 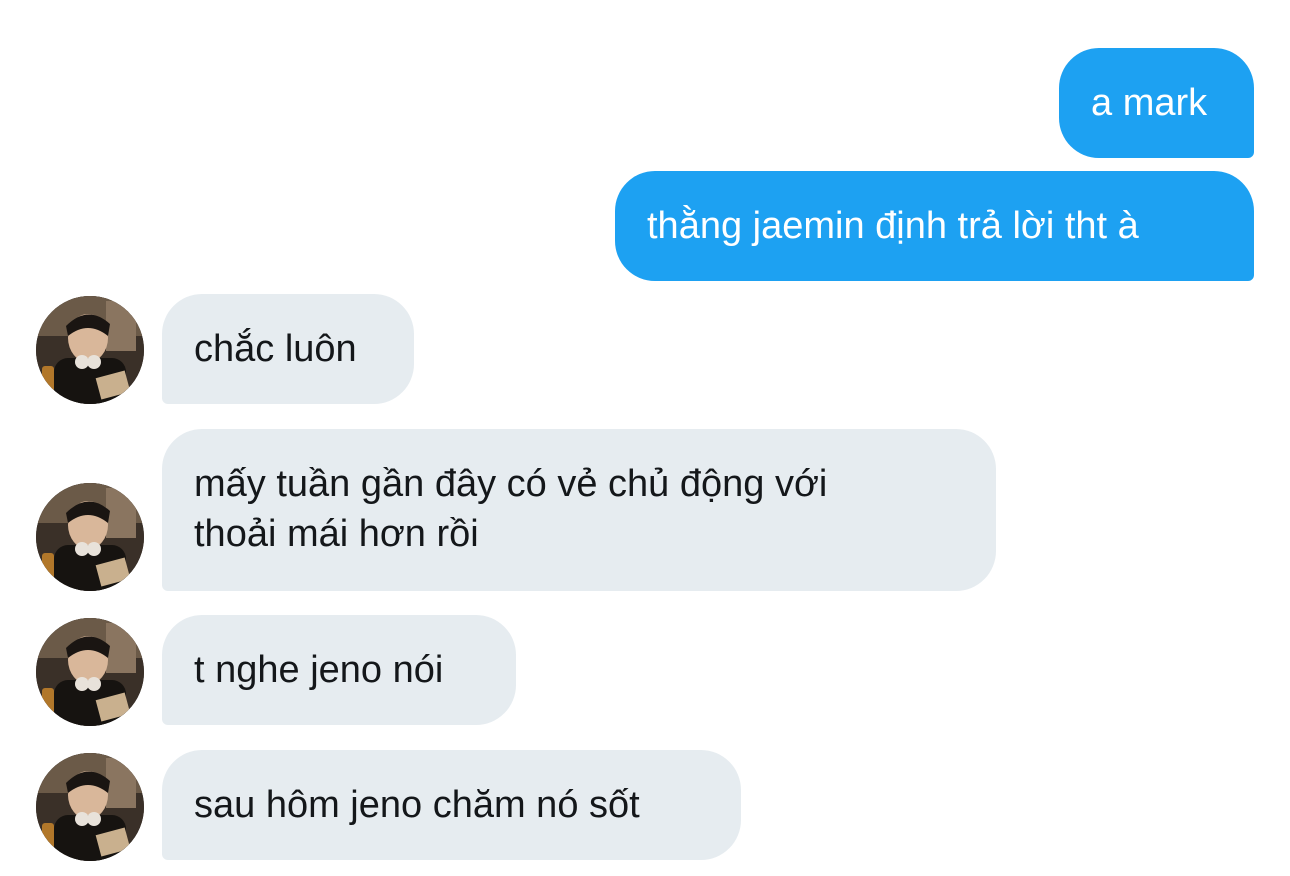 I want to click on message-text-line: t nghe jeno nói, so click(x=319, y=670).